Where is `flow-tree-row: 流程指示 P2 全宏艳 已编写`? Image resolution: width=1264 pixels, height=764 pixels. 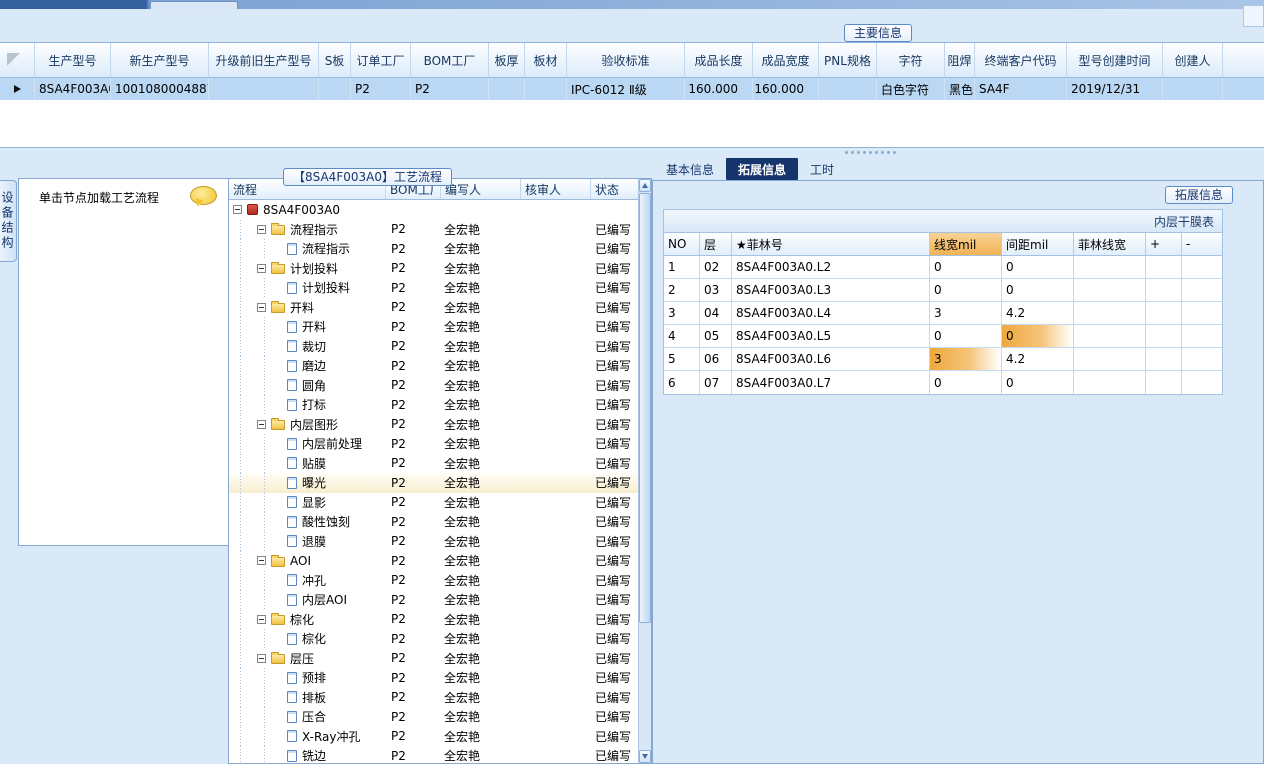
flow-tree-row: 流程指示 P2 全宏艳 已编写 is located at coordinates (433, 229).